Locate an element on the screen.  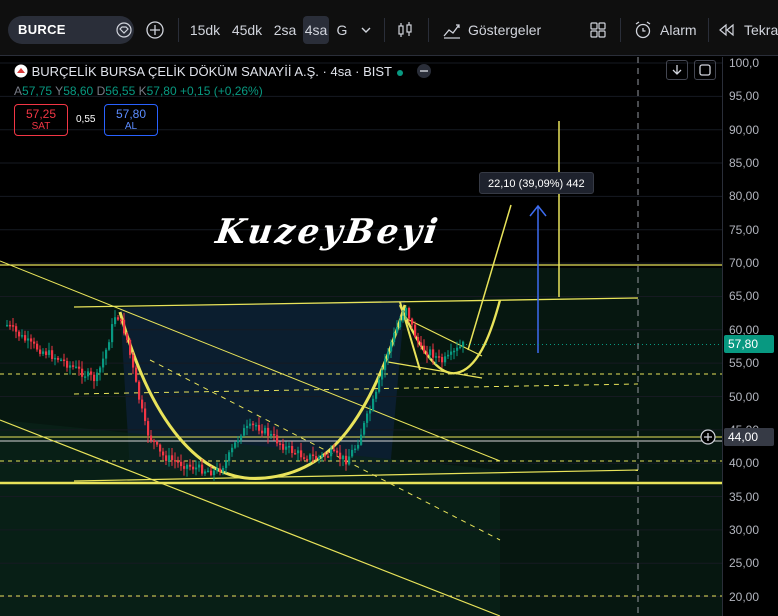
compare-icon is located at coordinates (124, 30).